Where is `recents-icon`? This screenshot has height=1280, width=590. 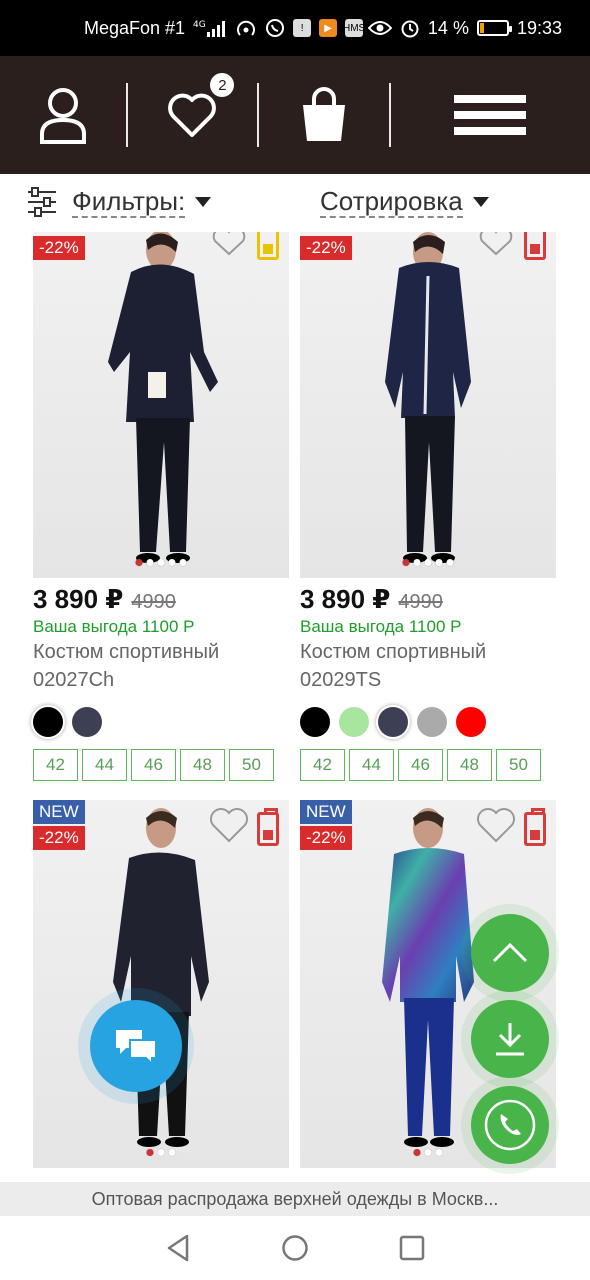 recents-icon is located at coordinates (412, 1248).